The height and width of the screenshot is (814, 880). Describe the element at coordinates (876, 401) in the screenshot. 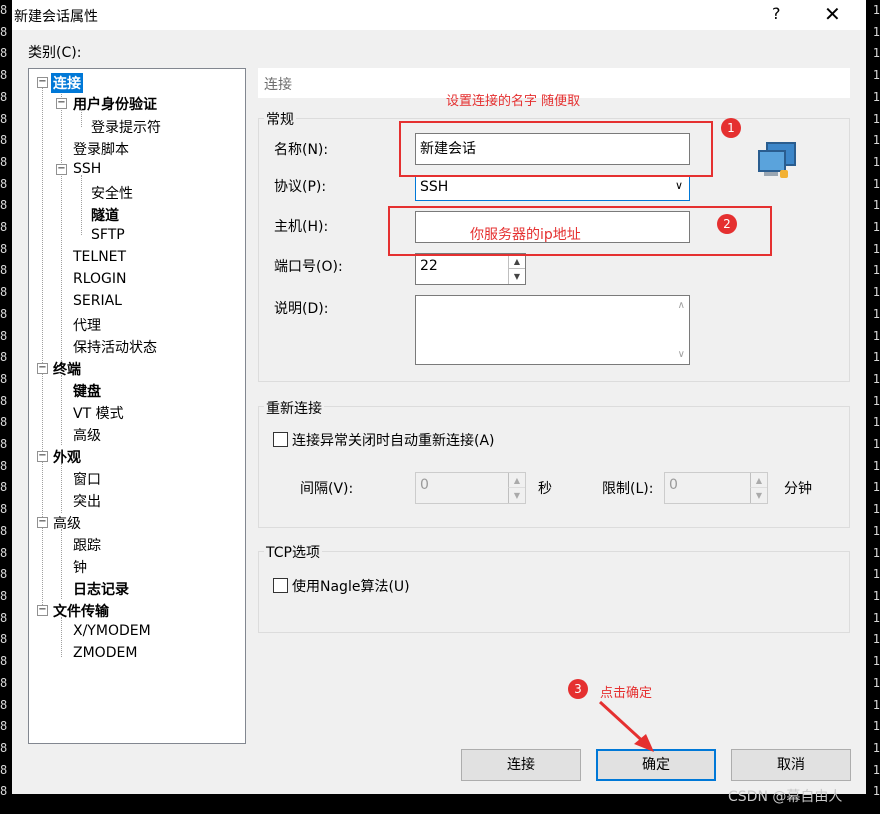

I see `background-terminal-right: 1111111111111111111111111111111111111` at that location.